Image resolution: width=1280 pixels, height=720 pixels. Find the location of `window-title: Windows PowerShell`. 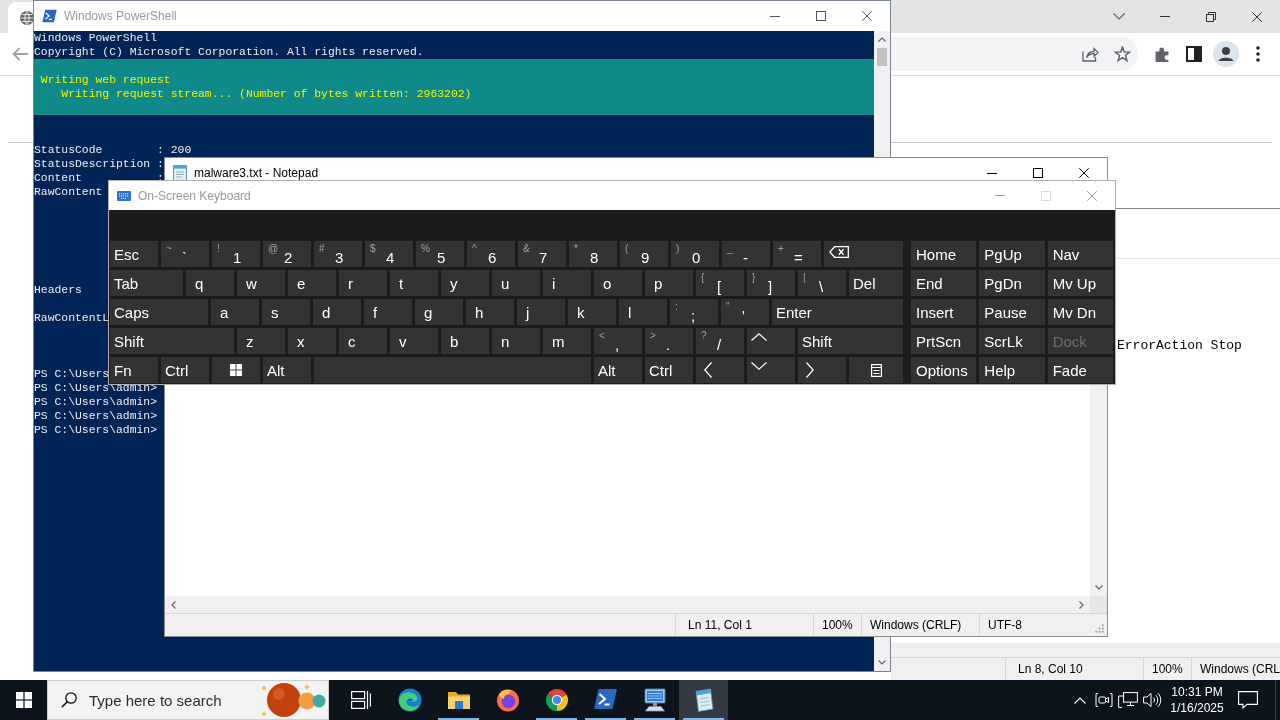

window-title: Windows PowerShell is located at coordinates (120, 16).